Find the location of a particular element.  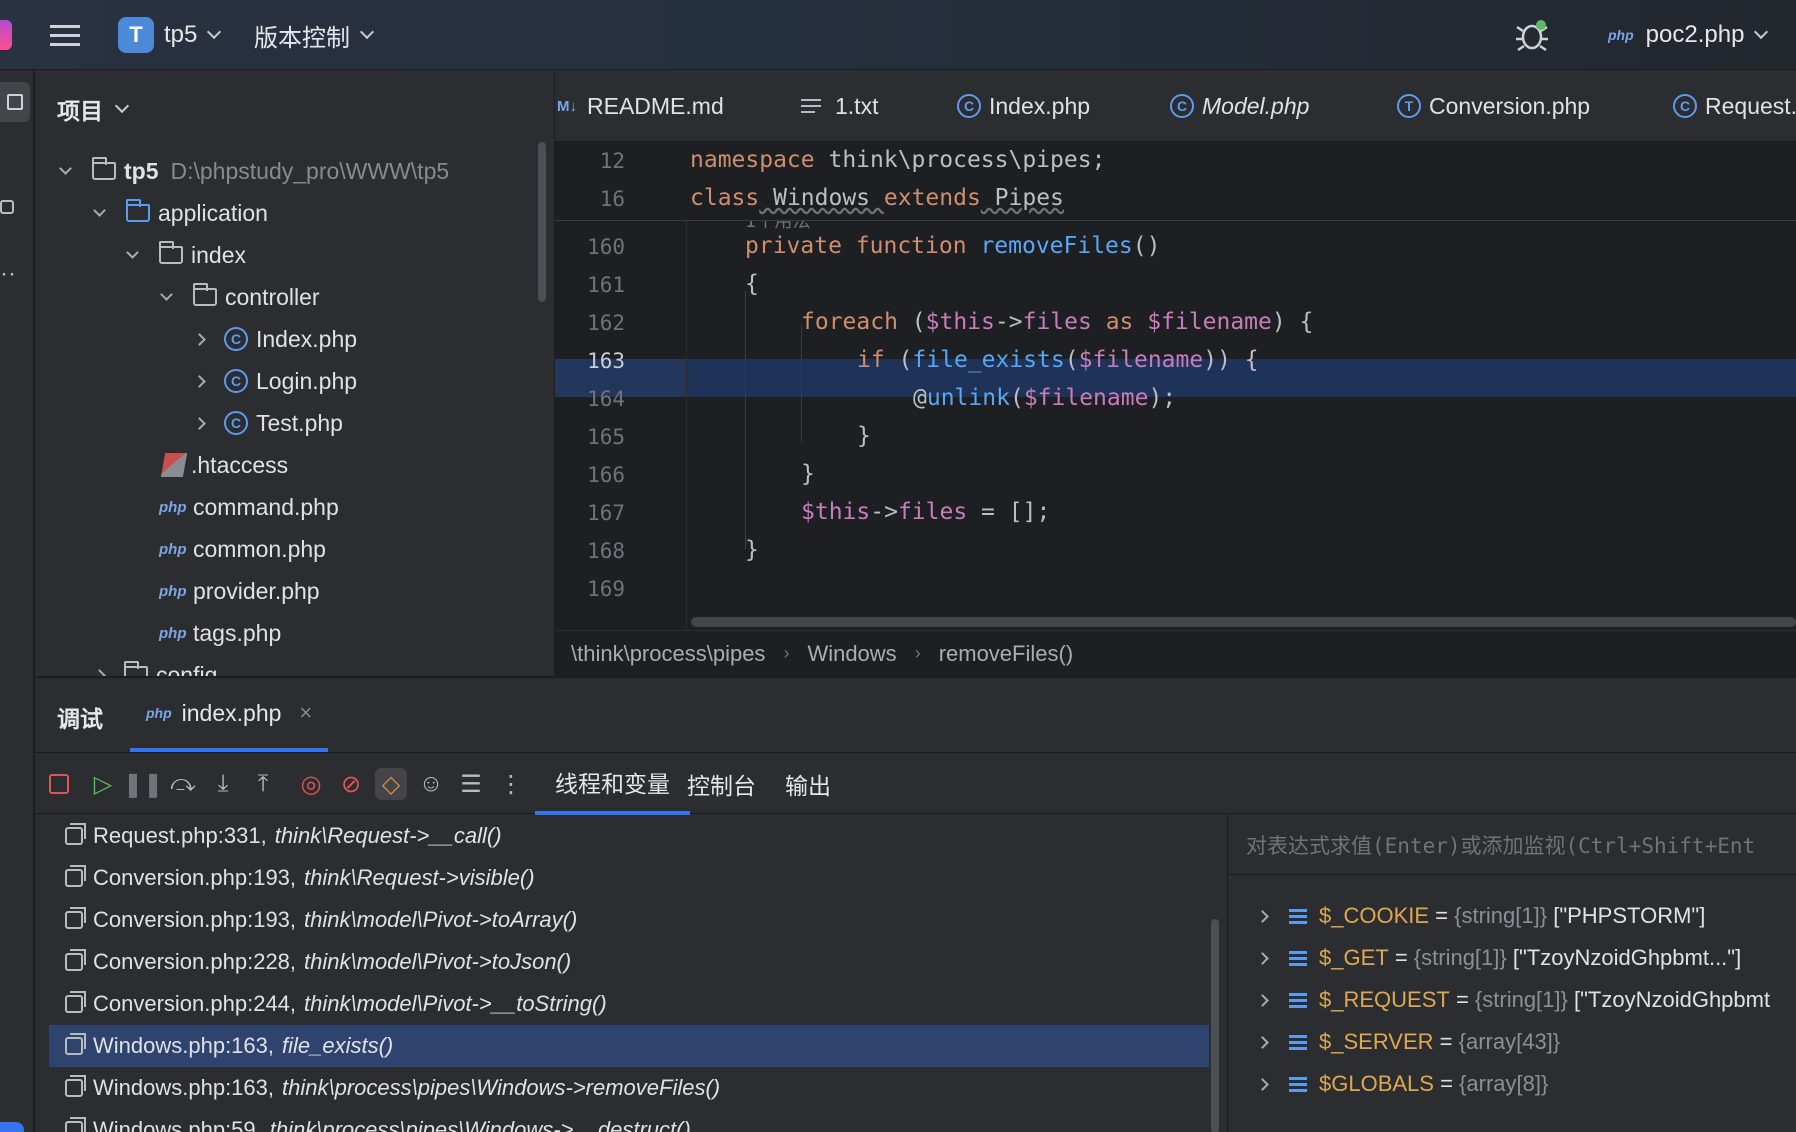

step-out-button: ⤒ is located at coordinates (263, 784).